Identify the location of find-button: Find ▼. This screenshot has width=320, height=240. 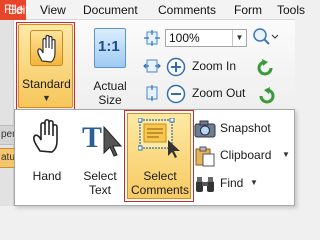
(229, 184).